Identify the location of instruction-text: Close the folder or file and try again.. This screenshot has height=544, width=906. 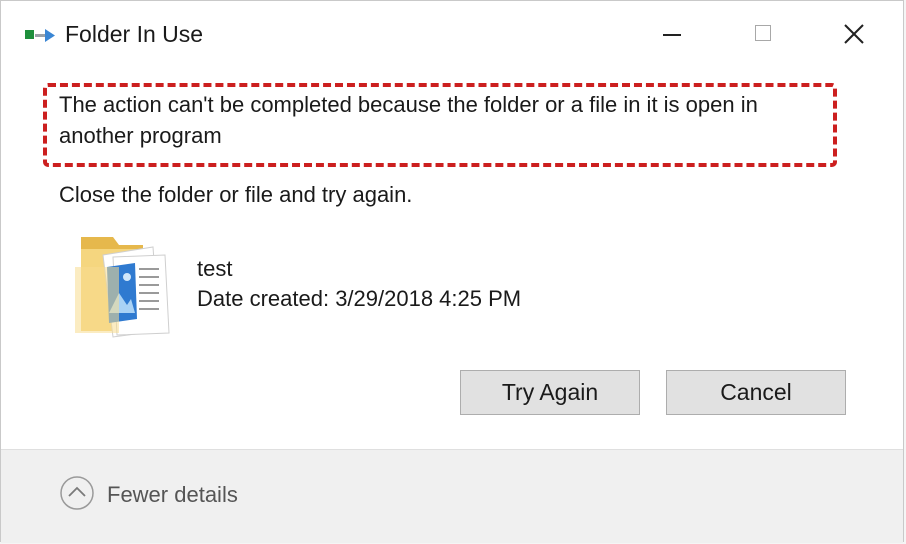
(236, 194).